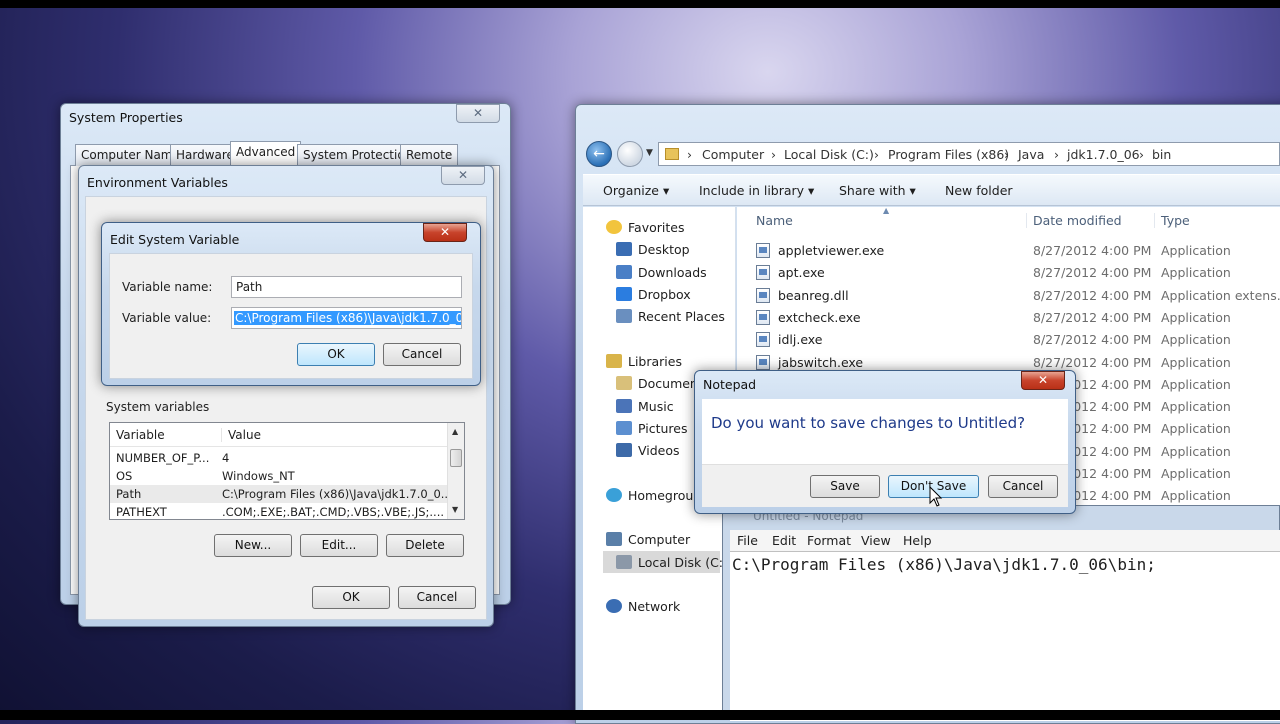  What do you see at coordinates (126, 117) in the screenshot?
I see `system-properties-title: System Properties` at bounding box center [126, 117].